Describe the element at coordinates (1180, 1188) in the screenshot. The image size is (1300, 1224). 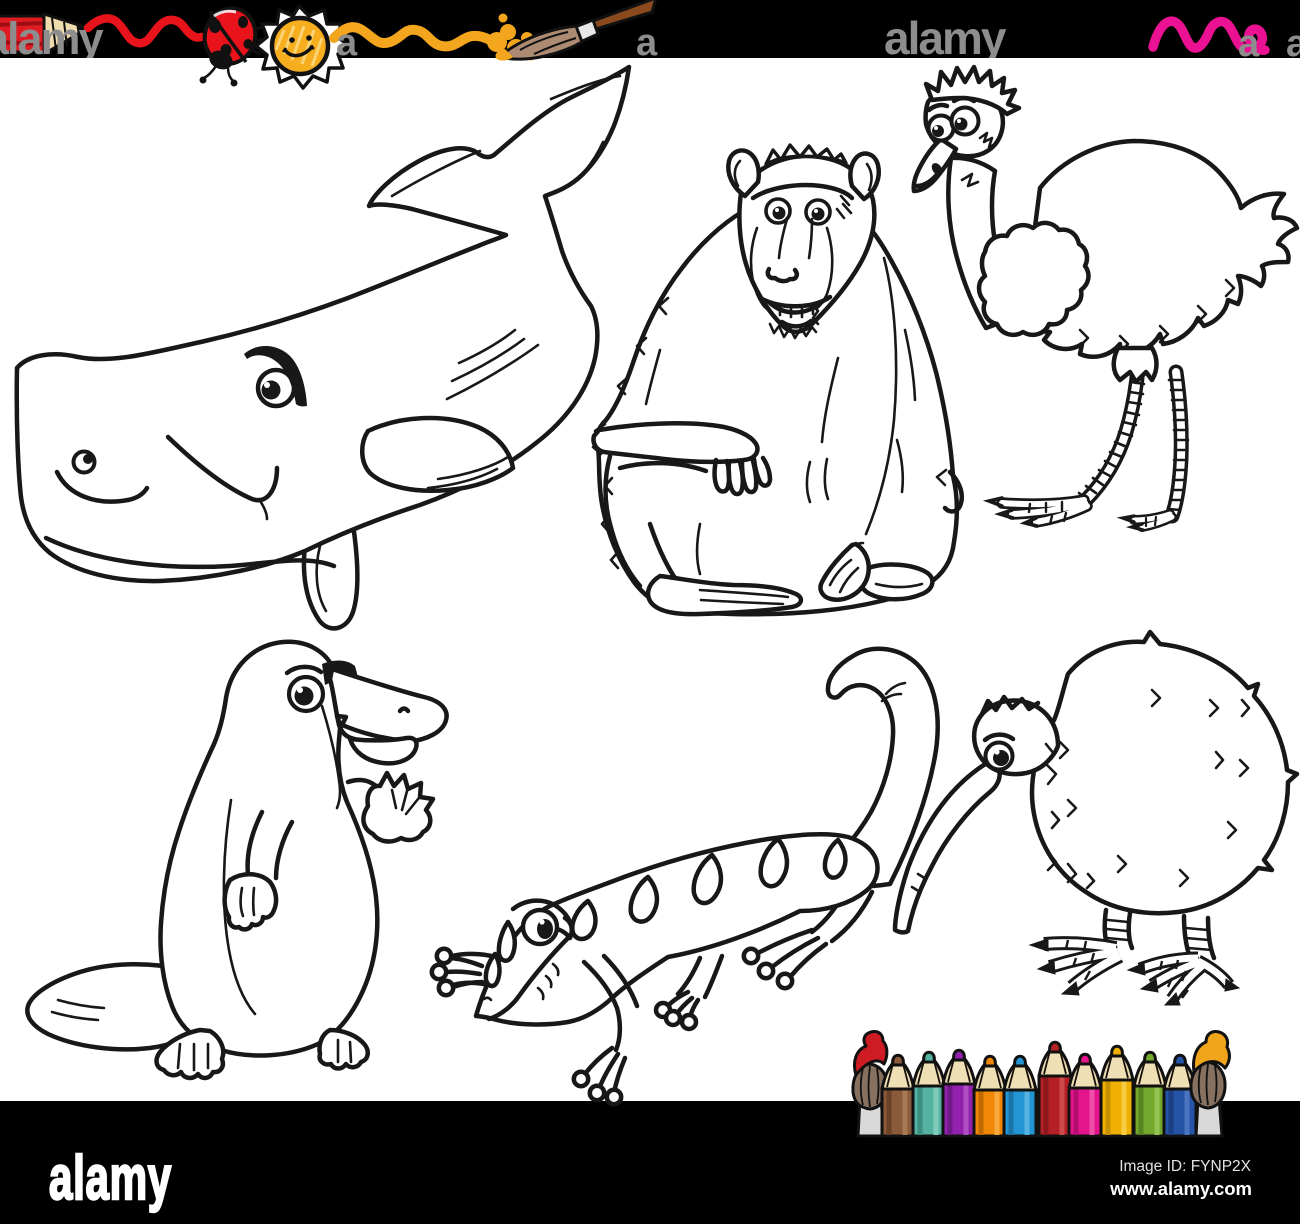
I see `svg-text: www.alamy.com` at that location.